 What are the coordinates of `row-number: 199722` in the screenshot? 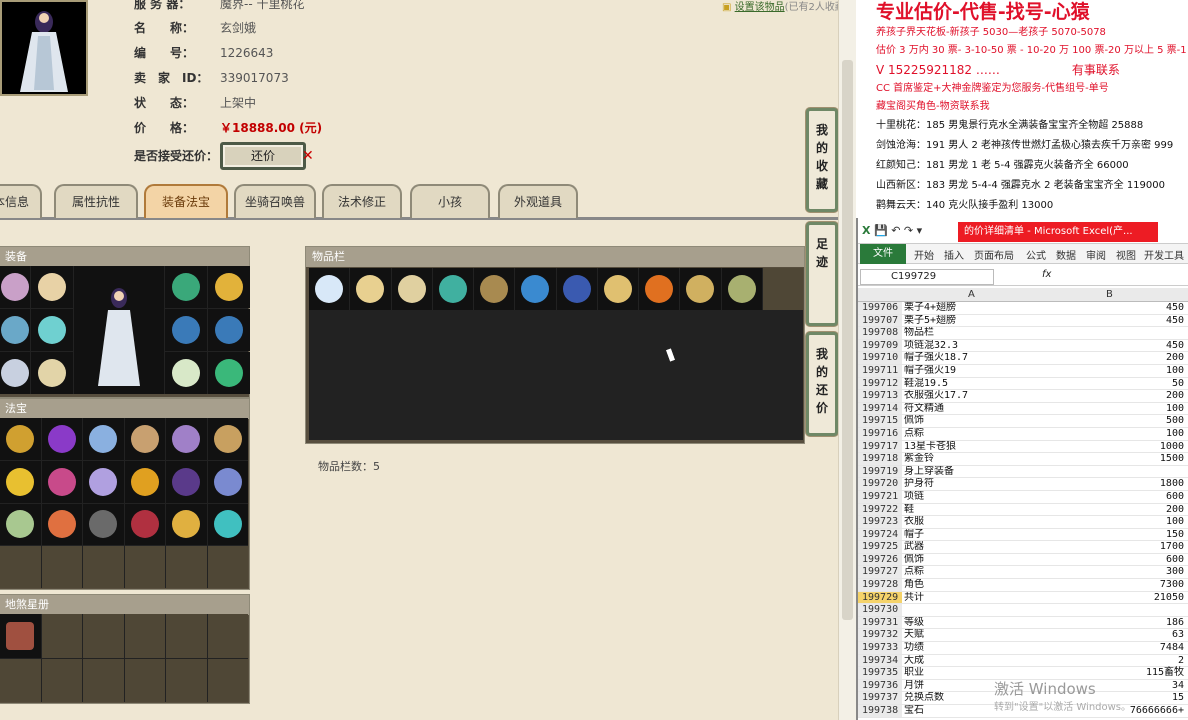 It's located at (880, 509).